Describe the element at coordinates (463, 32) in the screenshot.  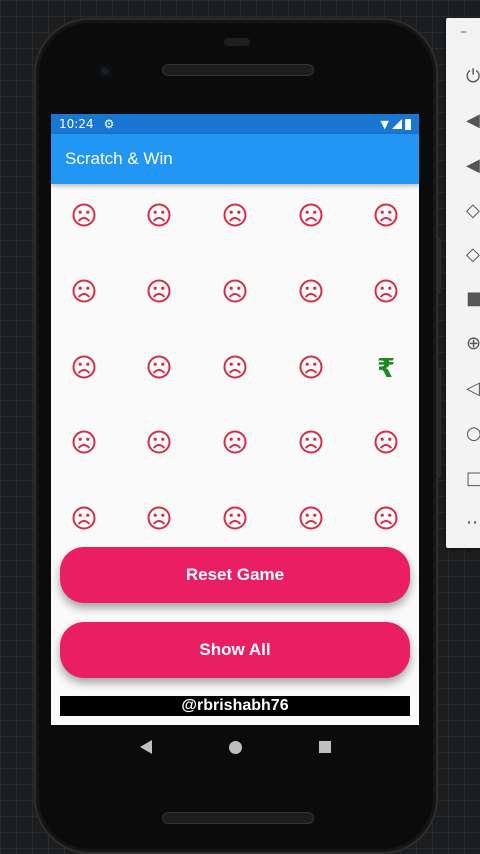
I see `minimize-icon: –` at that location.